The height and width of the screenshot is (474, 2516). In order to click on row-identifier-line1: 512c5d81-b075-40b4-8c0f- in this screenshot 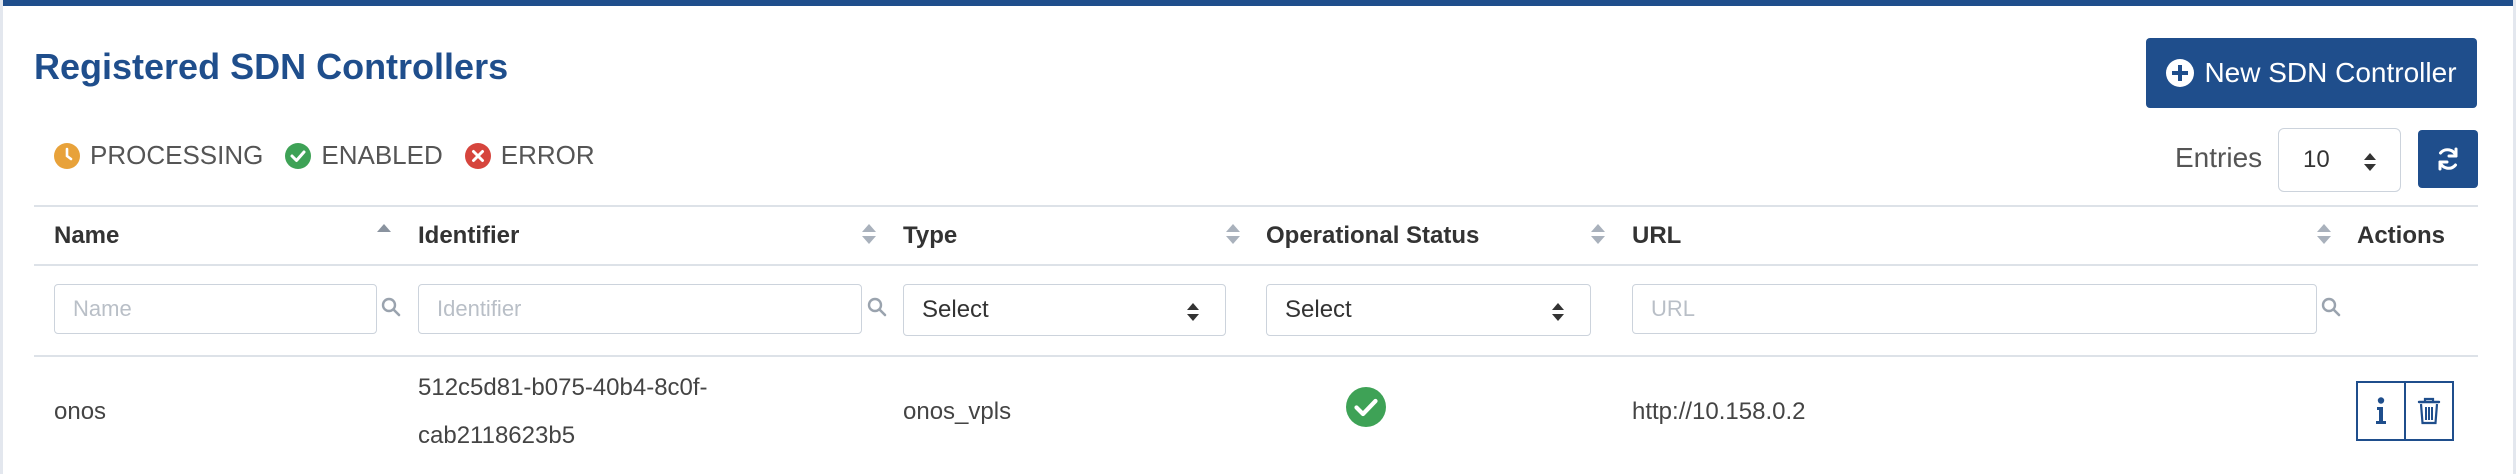, I will do `click(563, 387)`.